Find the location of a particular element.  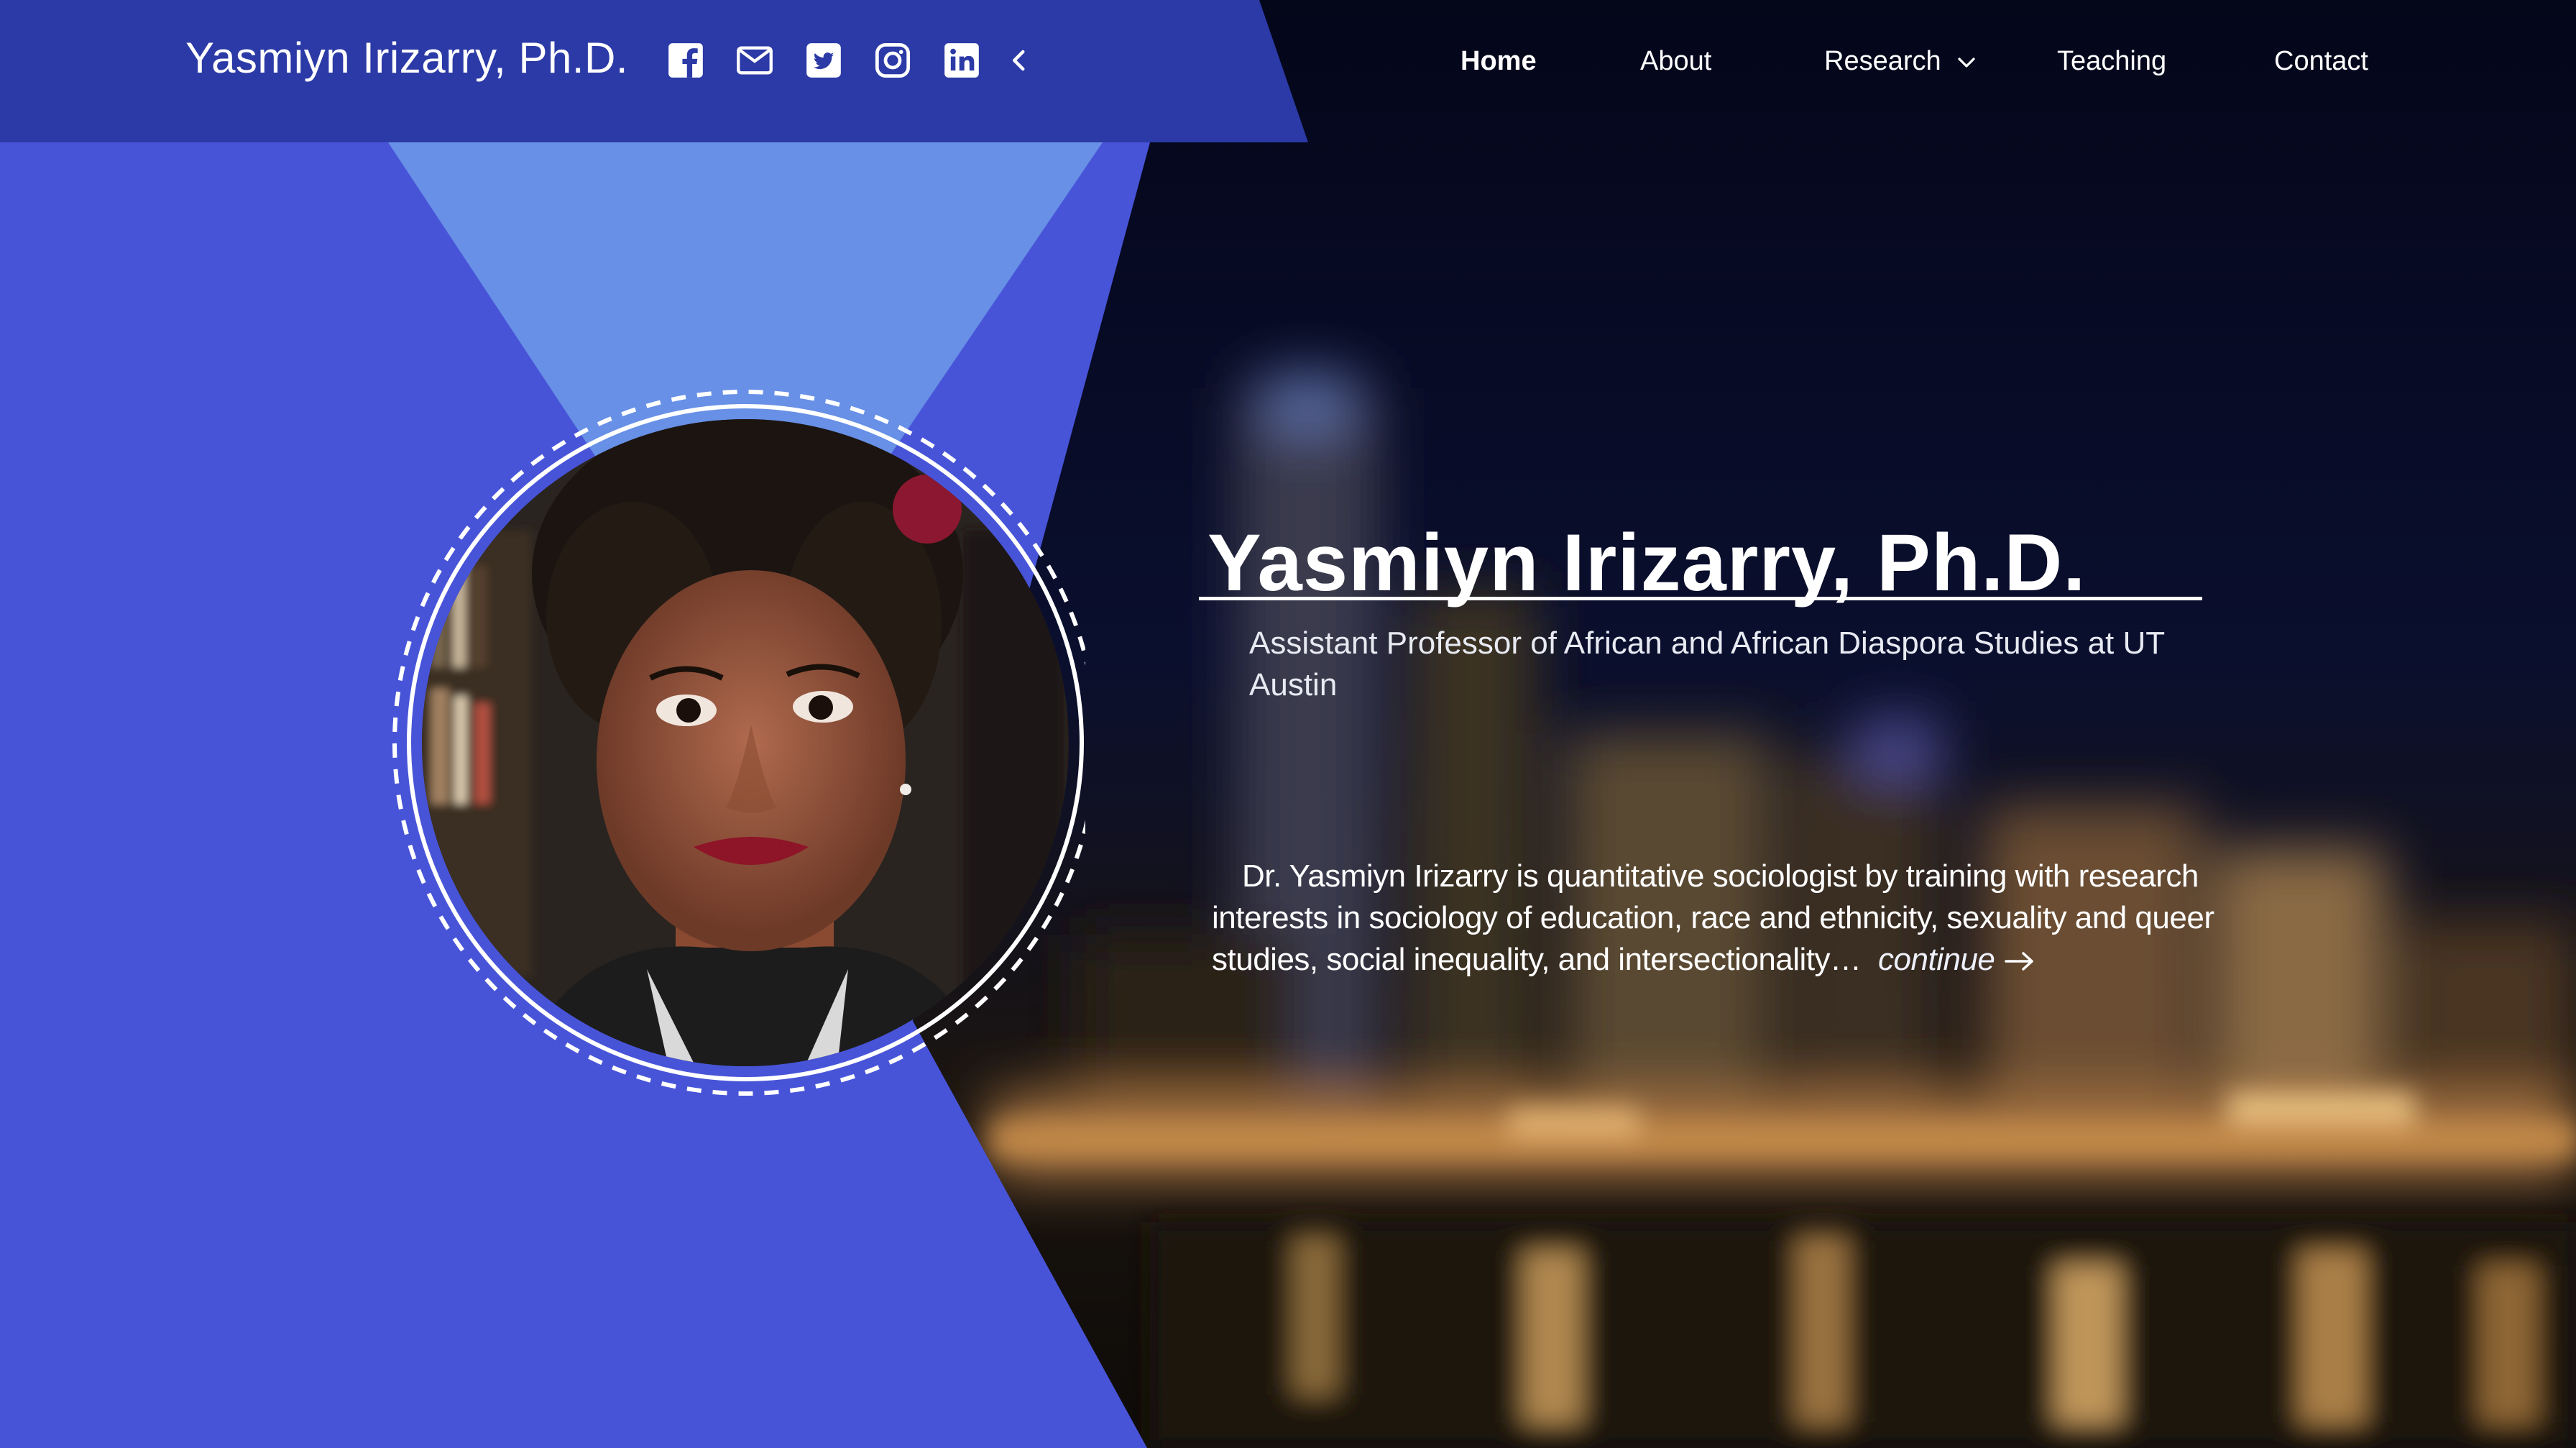

twitter-icon is located at coordinates (824, 60).